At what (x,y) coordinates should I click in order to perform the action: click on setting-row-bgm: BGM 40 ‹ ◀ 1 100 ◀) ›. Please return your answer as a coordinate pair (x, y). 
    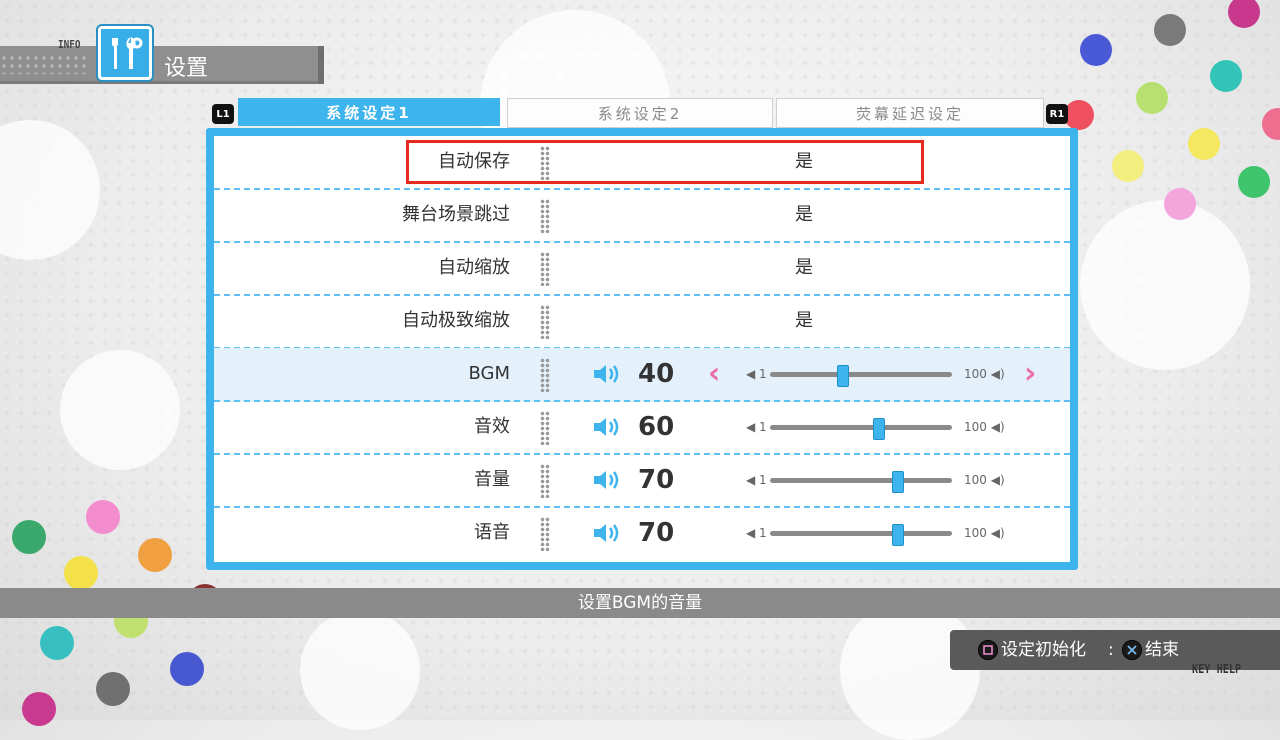
    Looking at the image, I should click on (642, 375).